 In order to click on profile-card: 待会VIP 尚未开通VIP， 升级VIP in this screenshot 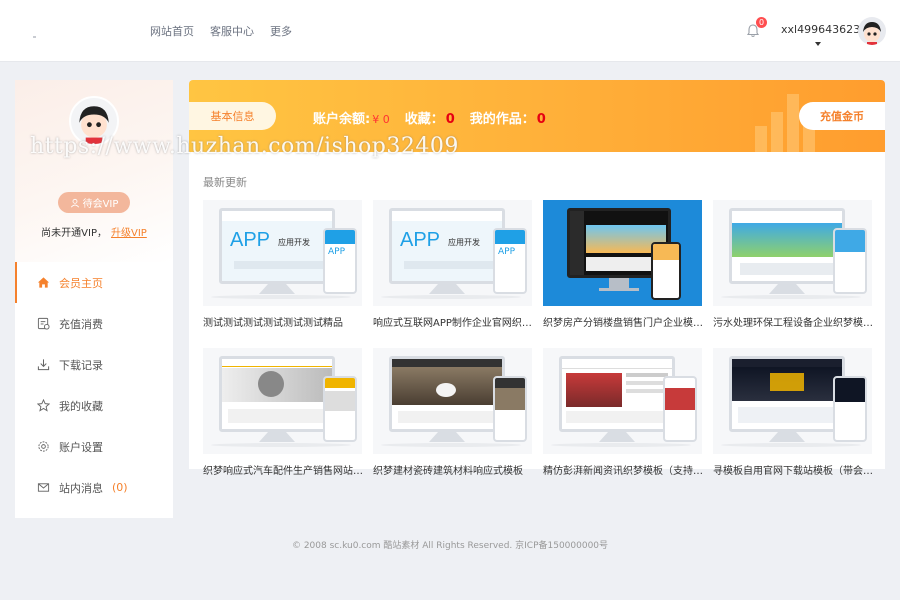, I will do `click(94, 171)`.